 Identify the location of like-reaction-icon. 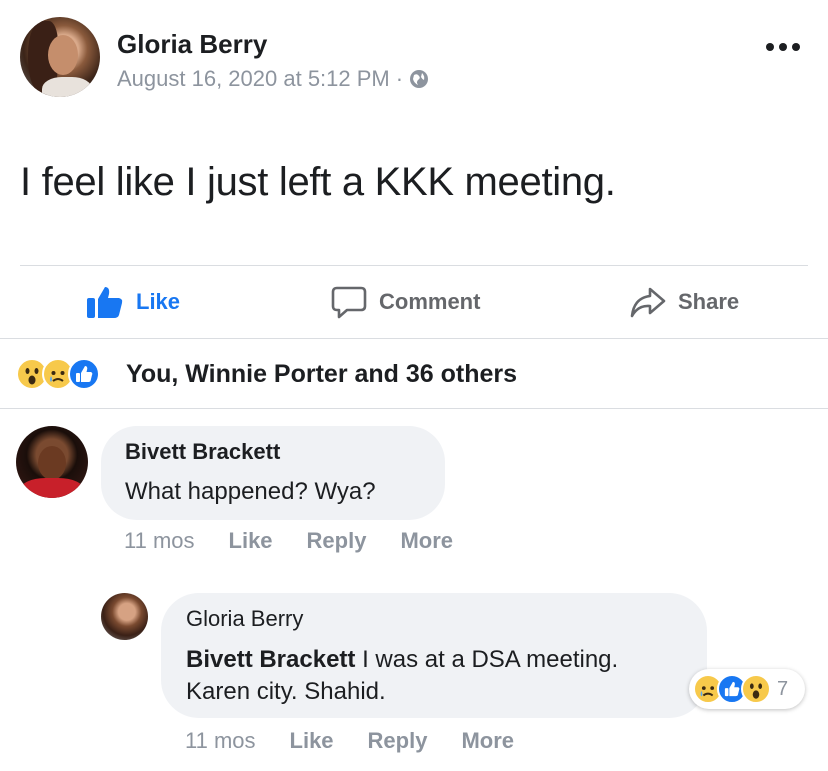
(84, 374).